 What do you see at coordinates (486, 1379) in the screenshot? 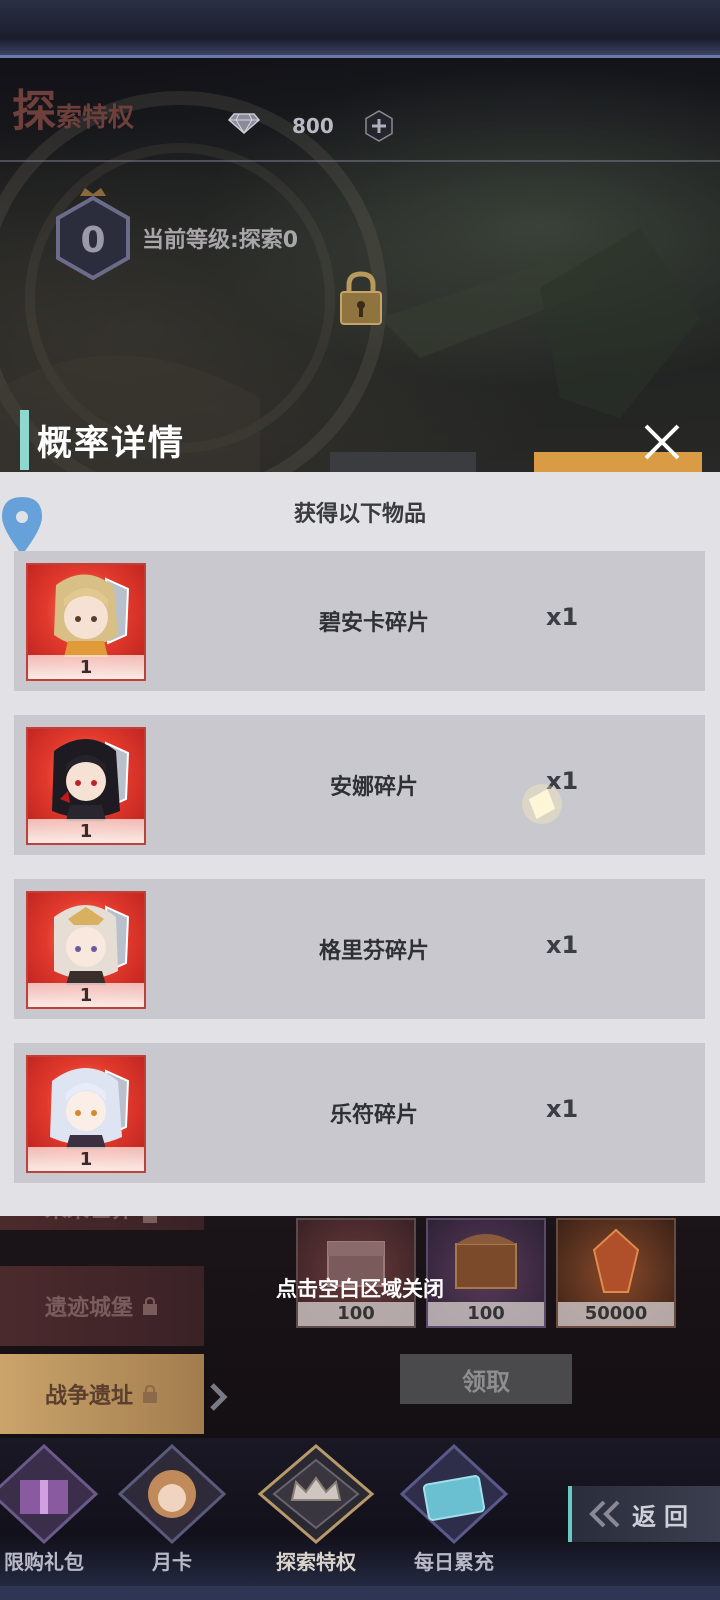
I see `claim-button: 领取` at bounding box center [486, 1379].